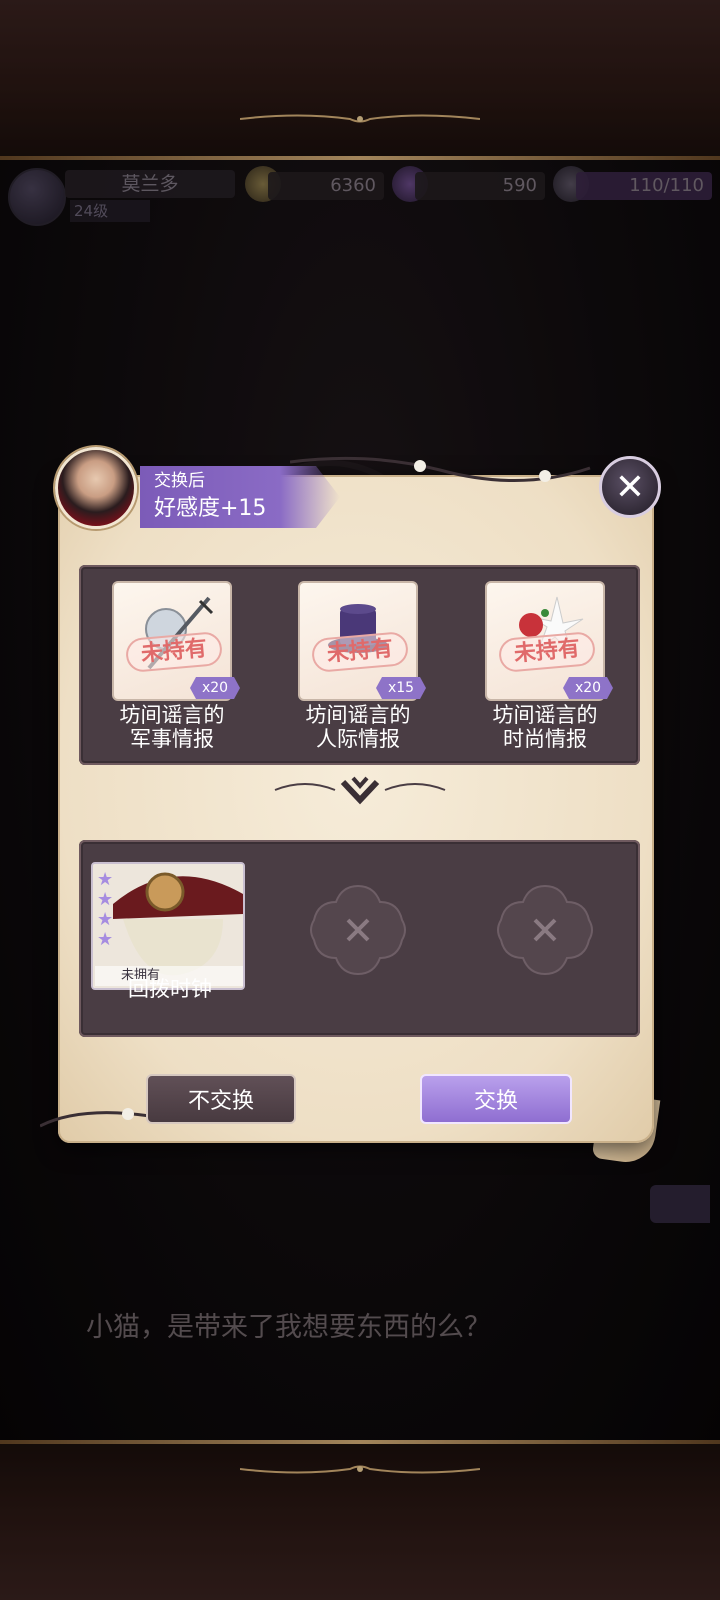 This screenshot has width=720, height=1600. I want to click on item-name-social-intel: 坊间谣言的 人际情报, so click(358, 727).